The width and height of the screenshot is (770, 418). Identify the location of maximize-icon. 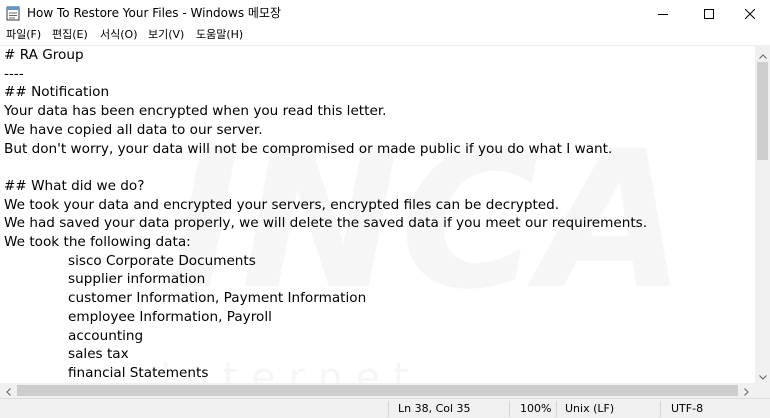
(709, 13).